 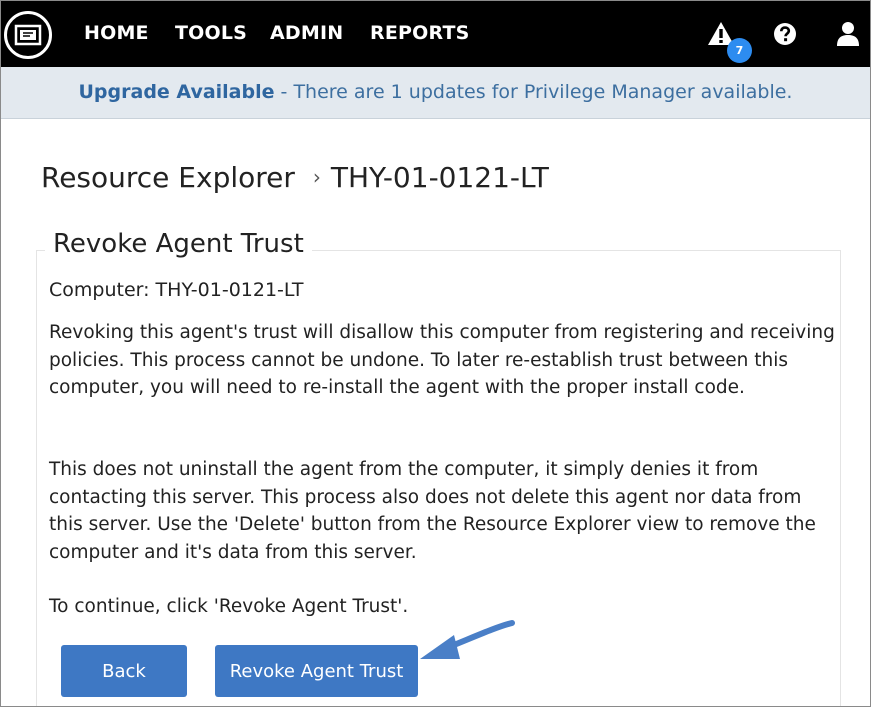 I want to click on alert-count-badge: 7, so click(x=739, y=50).